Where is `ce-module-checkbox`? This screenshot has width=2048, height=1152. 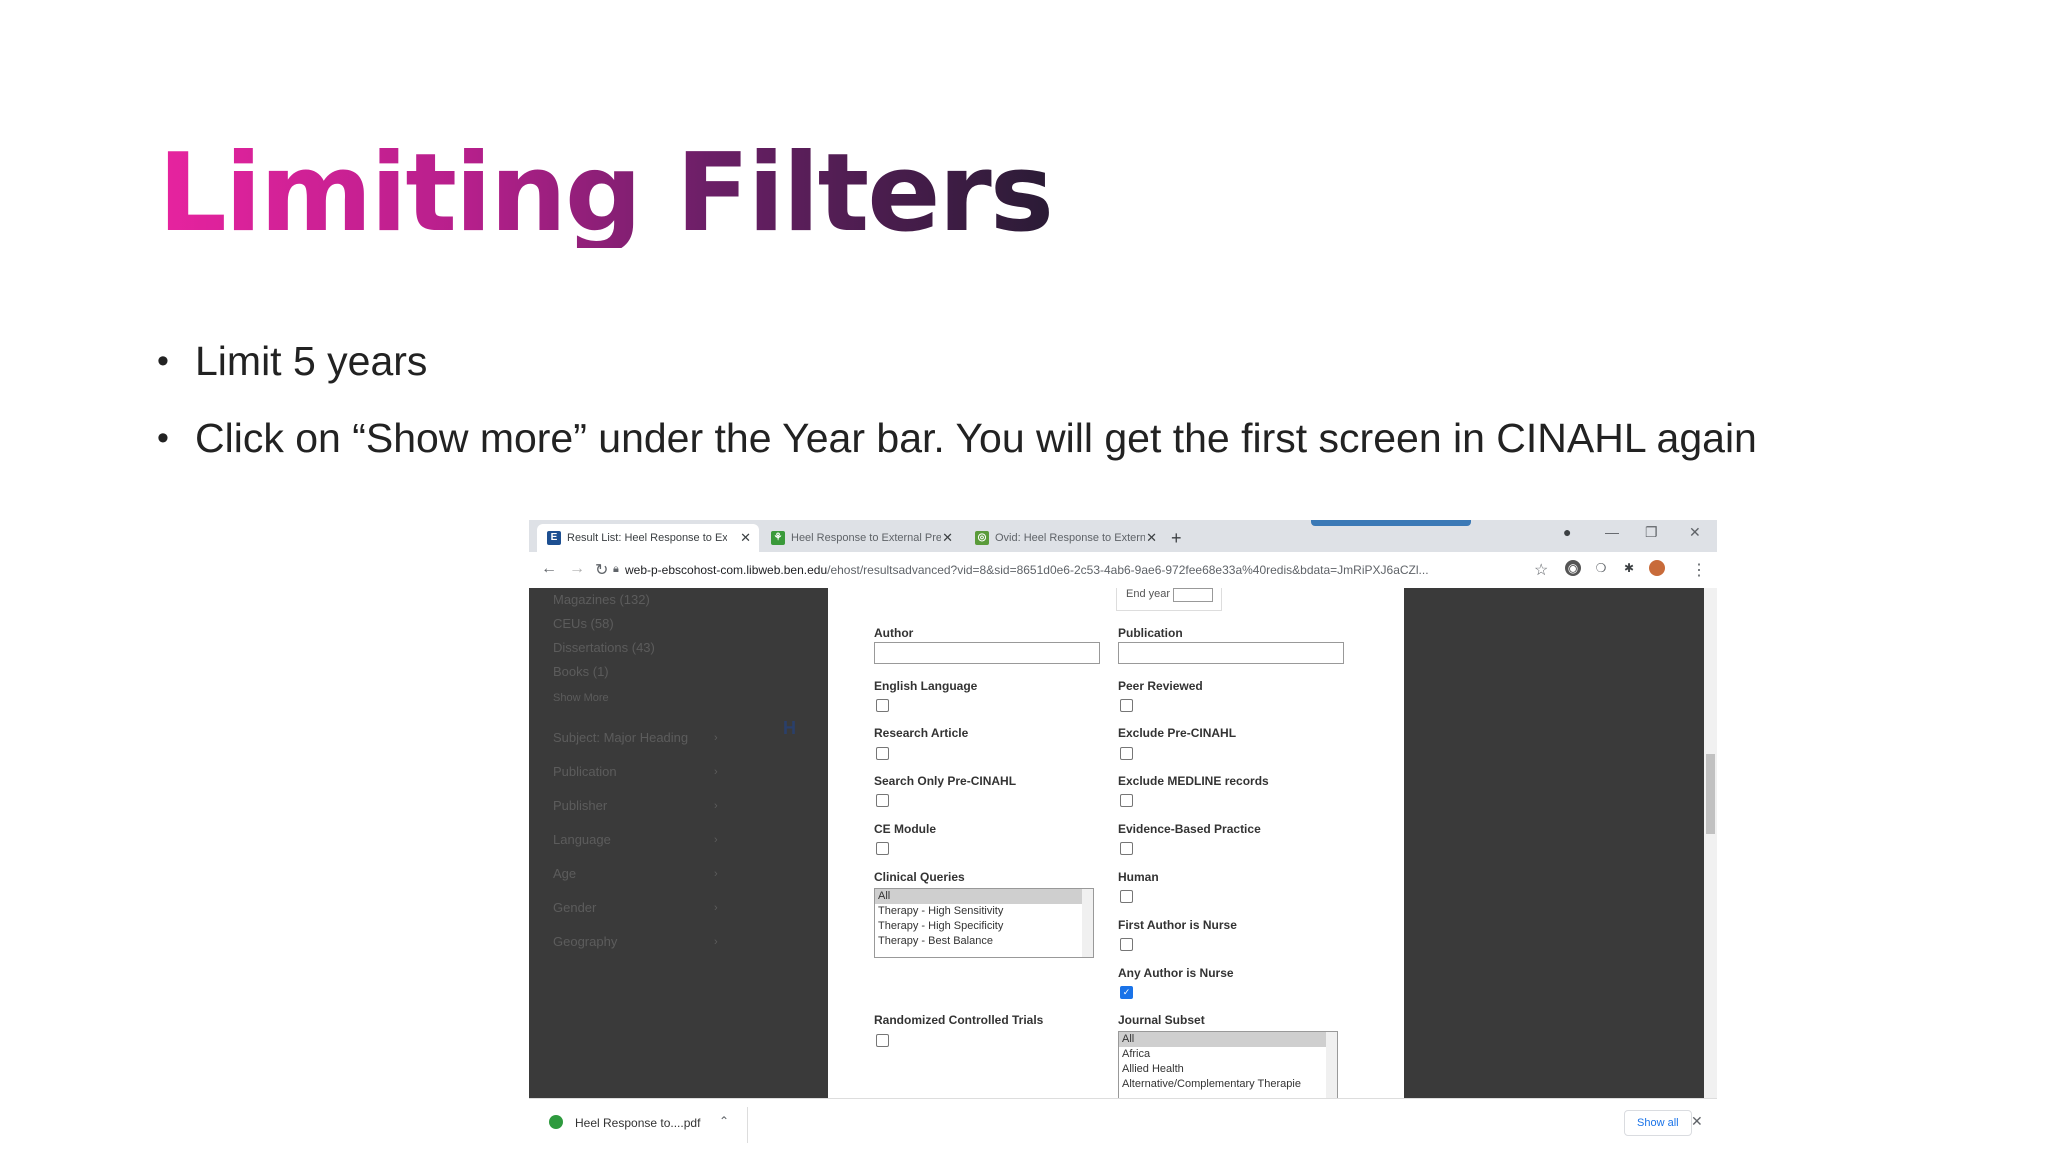 ce-module-checkbox is located at coordinates (882, 848).